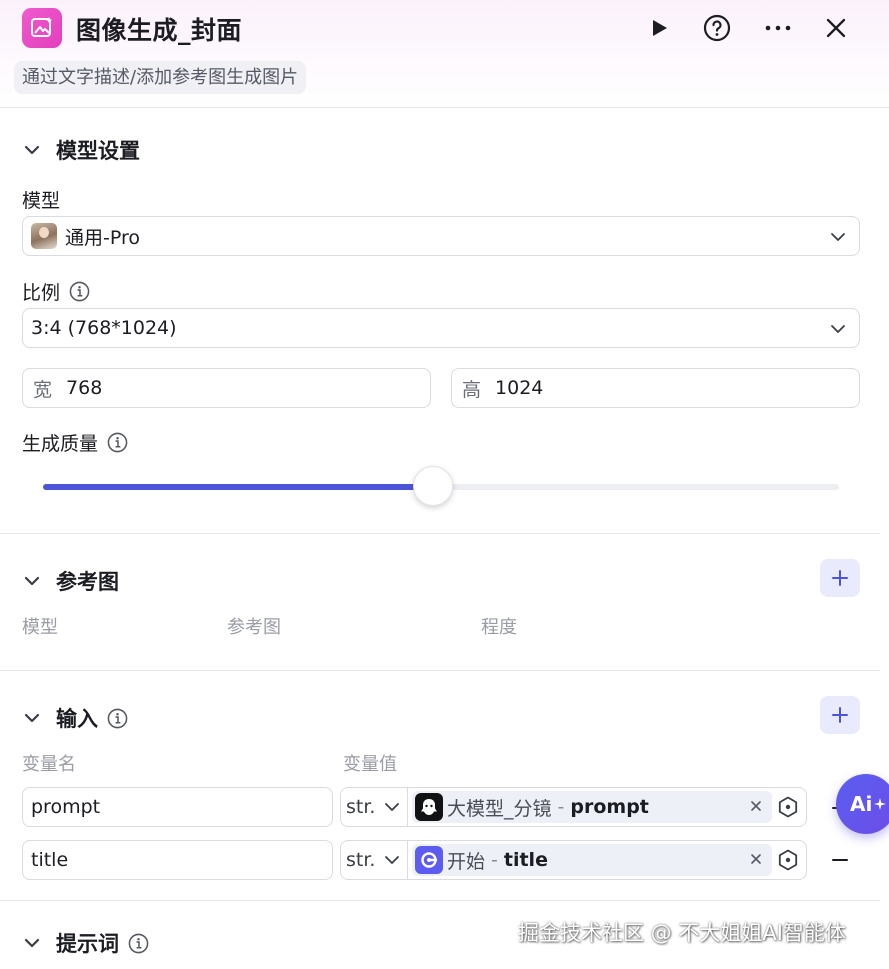 The width and height of the screenshot is (889, 969). I want to click on add-input-button, so click(840, 715).